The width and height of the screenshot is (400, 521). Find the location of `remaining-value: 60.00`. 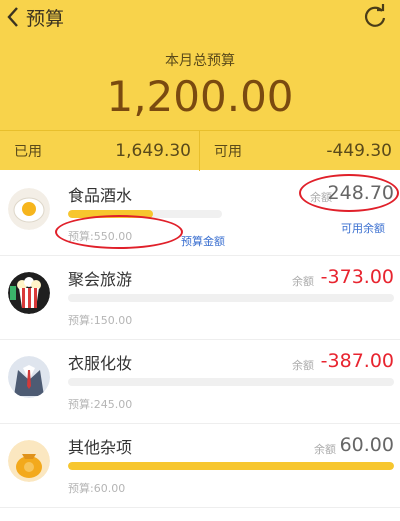

remaining-value: 60.00 is located at coordinates (366, 445).